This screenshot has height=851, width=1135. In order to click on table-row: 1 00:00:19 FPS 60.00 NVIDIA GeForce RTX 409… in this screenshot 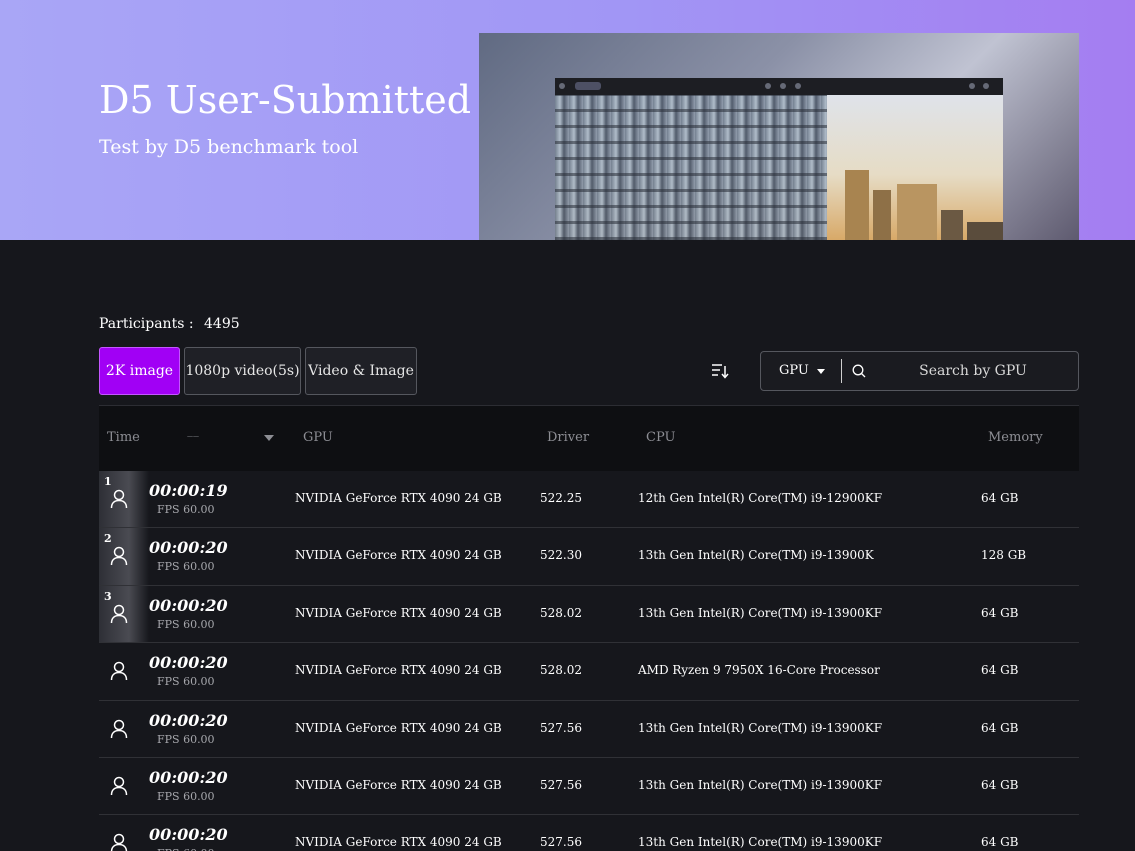, I will do `click(589, 500)`.